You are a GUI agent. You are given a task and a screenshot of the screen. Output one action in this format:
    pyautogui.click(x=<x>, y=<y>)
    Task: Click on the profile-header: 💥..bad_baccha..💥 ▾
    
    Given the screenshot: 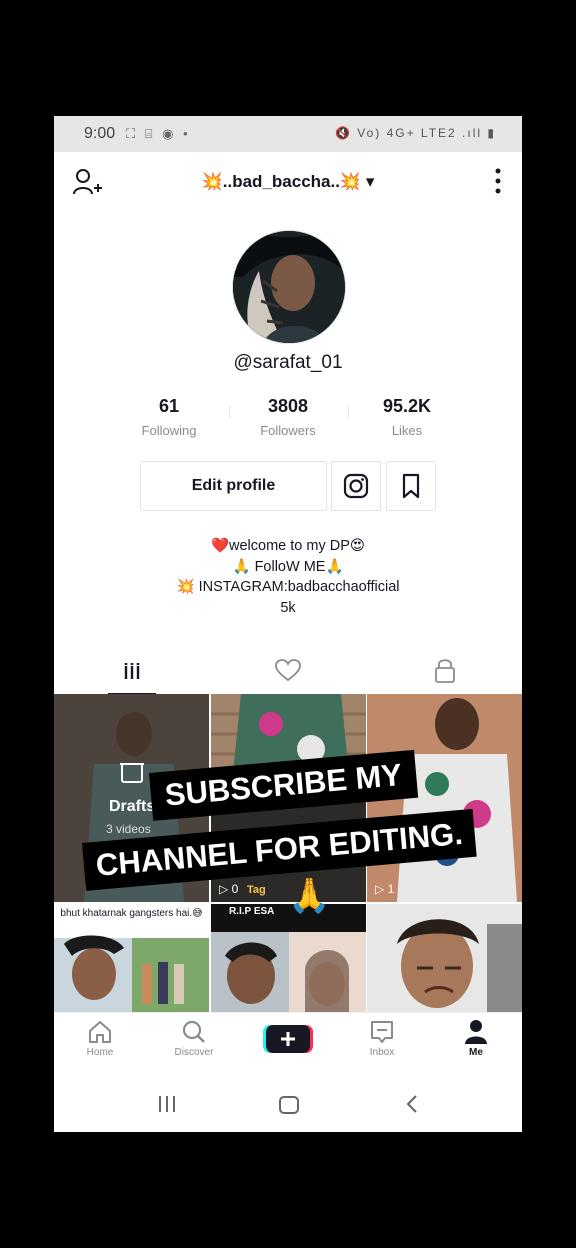 What is the action you would take?
    pyautogui.click(x=288, y=181)
    